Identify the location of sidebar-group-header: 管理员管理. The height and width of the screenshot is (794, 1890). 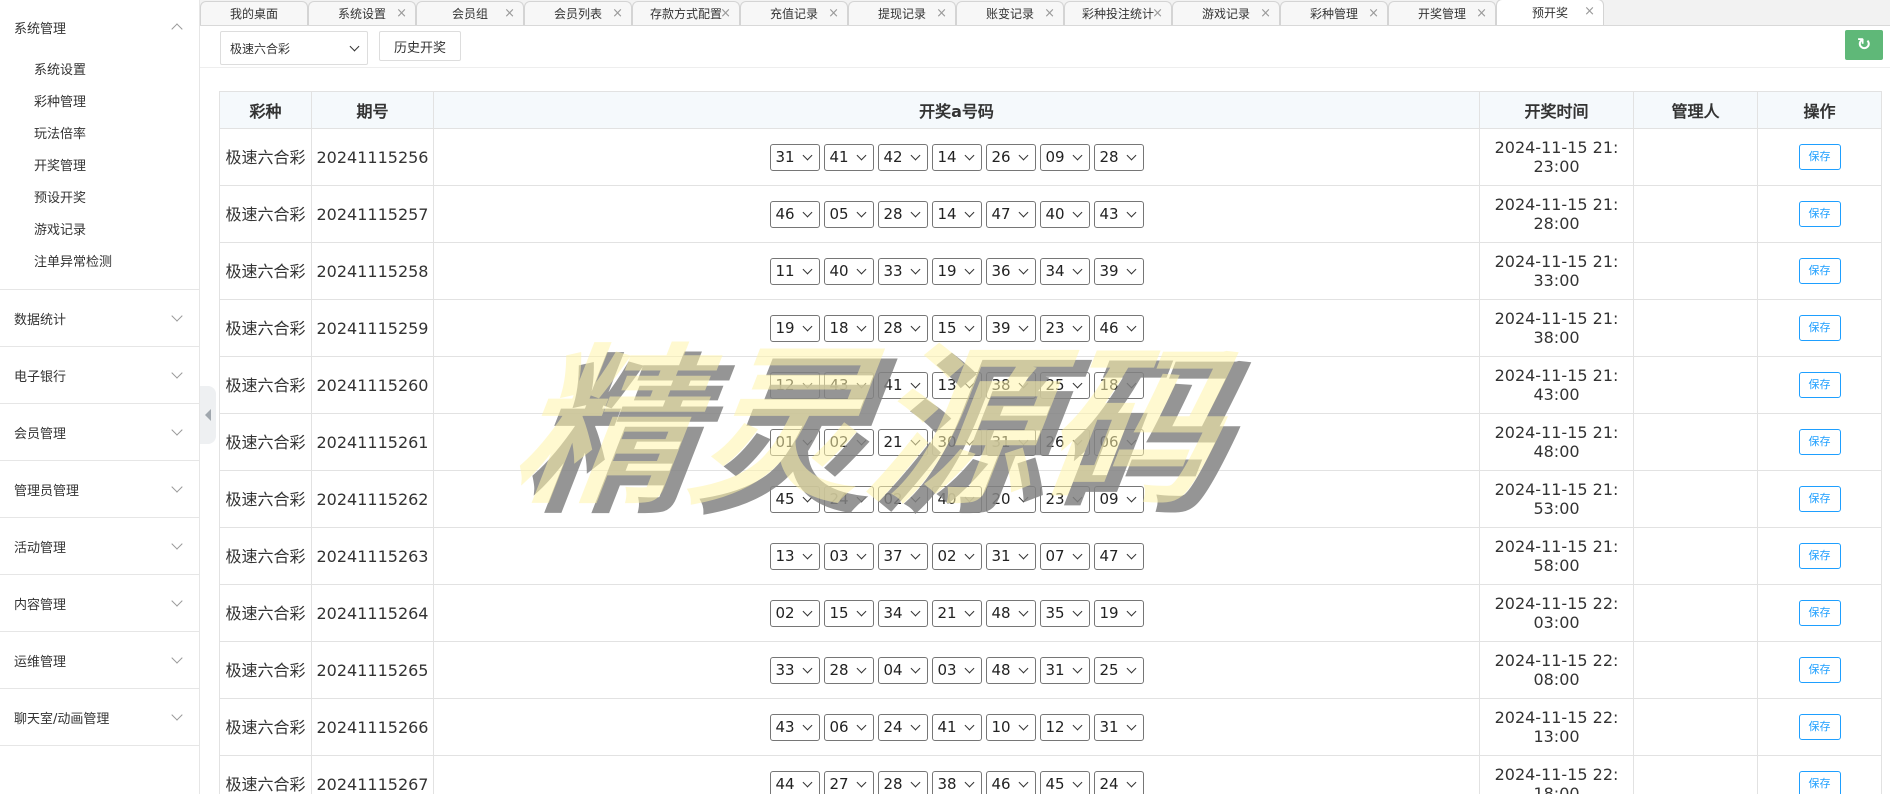
(99, 489).